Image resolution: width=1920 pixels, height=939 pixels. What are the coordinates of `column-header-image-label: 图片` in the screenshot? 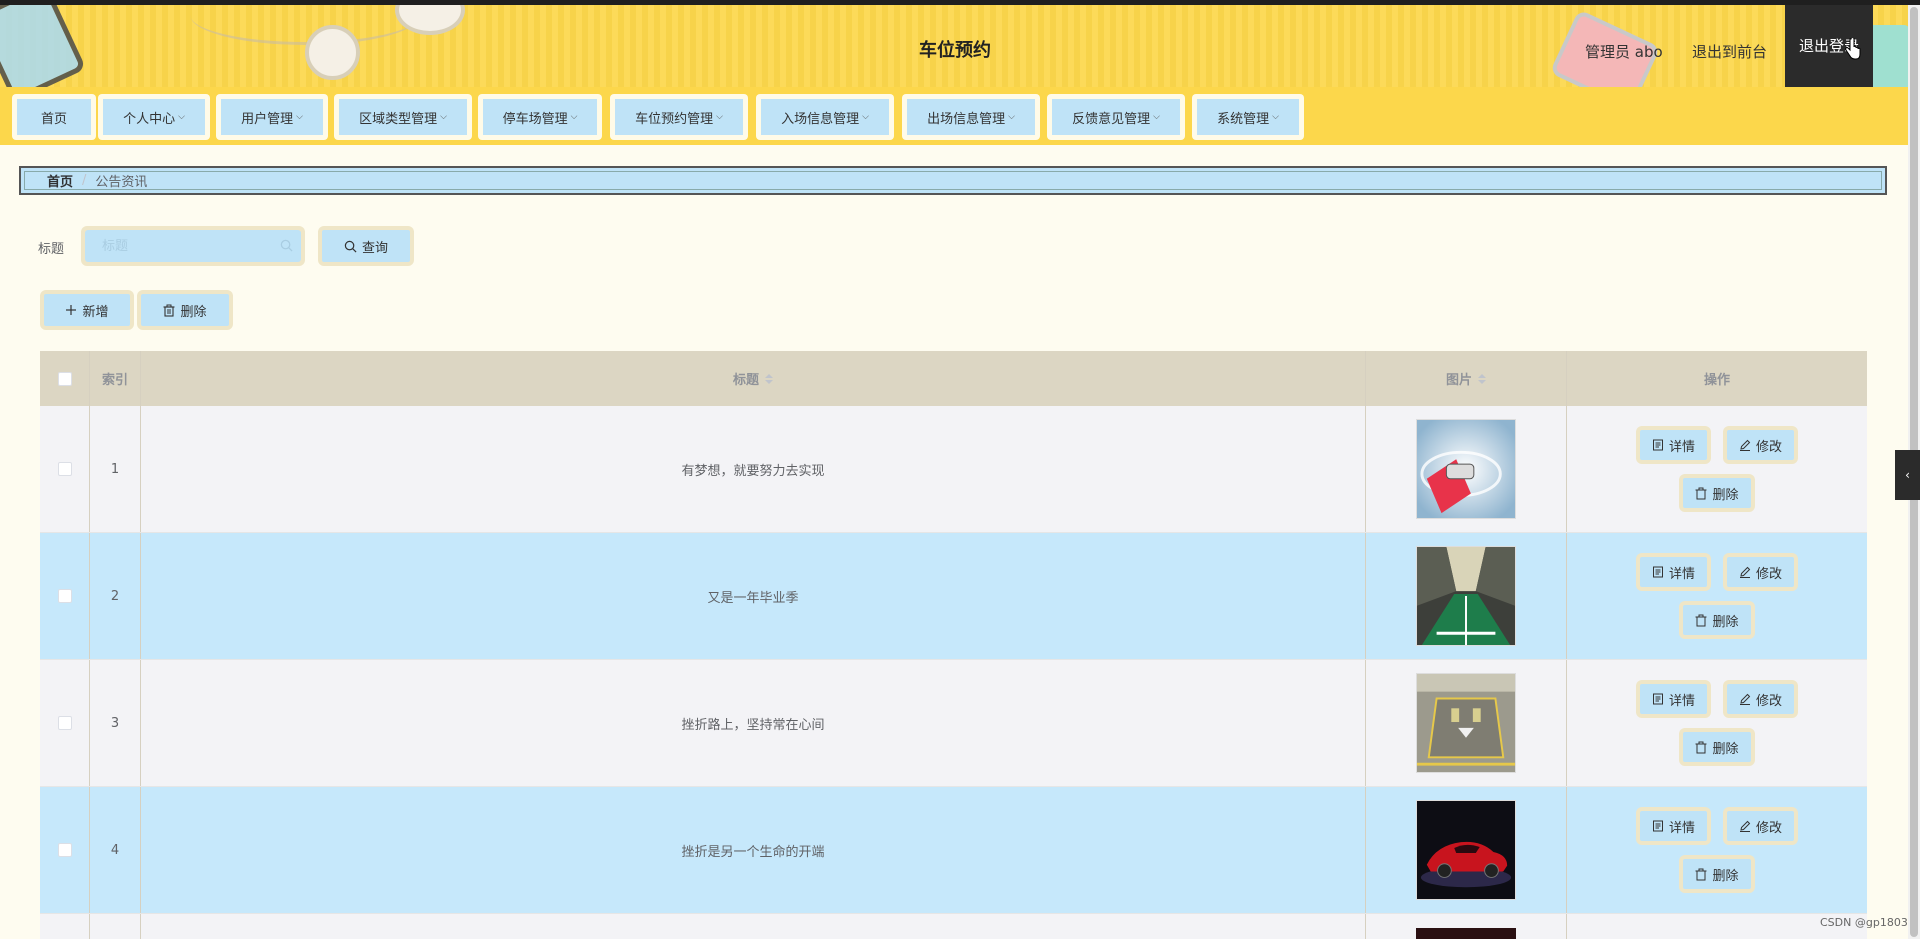 It's located at (1458, 380).